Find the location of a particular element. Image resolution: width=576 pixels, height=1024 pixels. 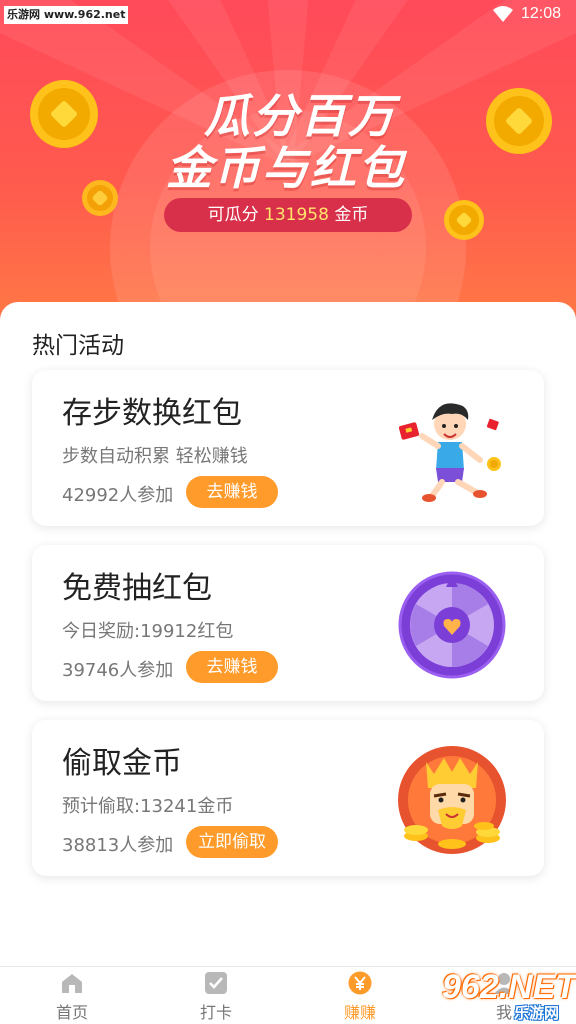

checkin-icon is located at coordinates (216, 983).